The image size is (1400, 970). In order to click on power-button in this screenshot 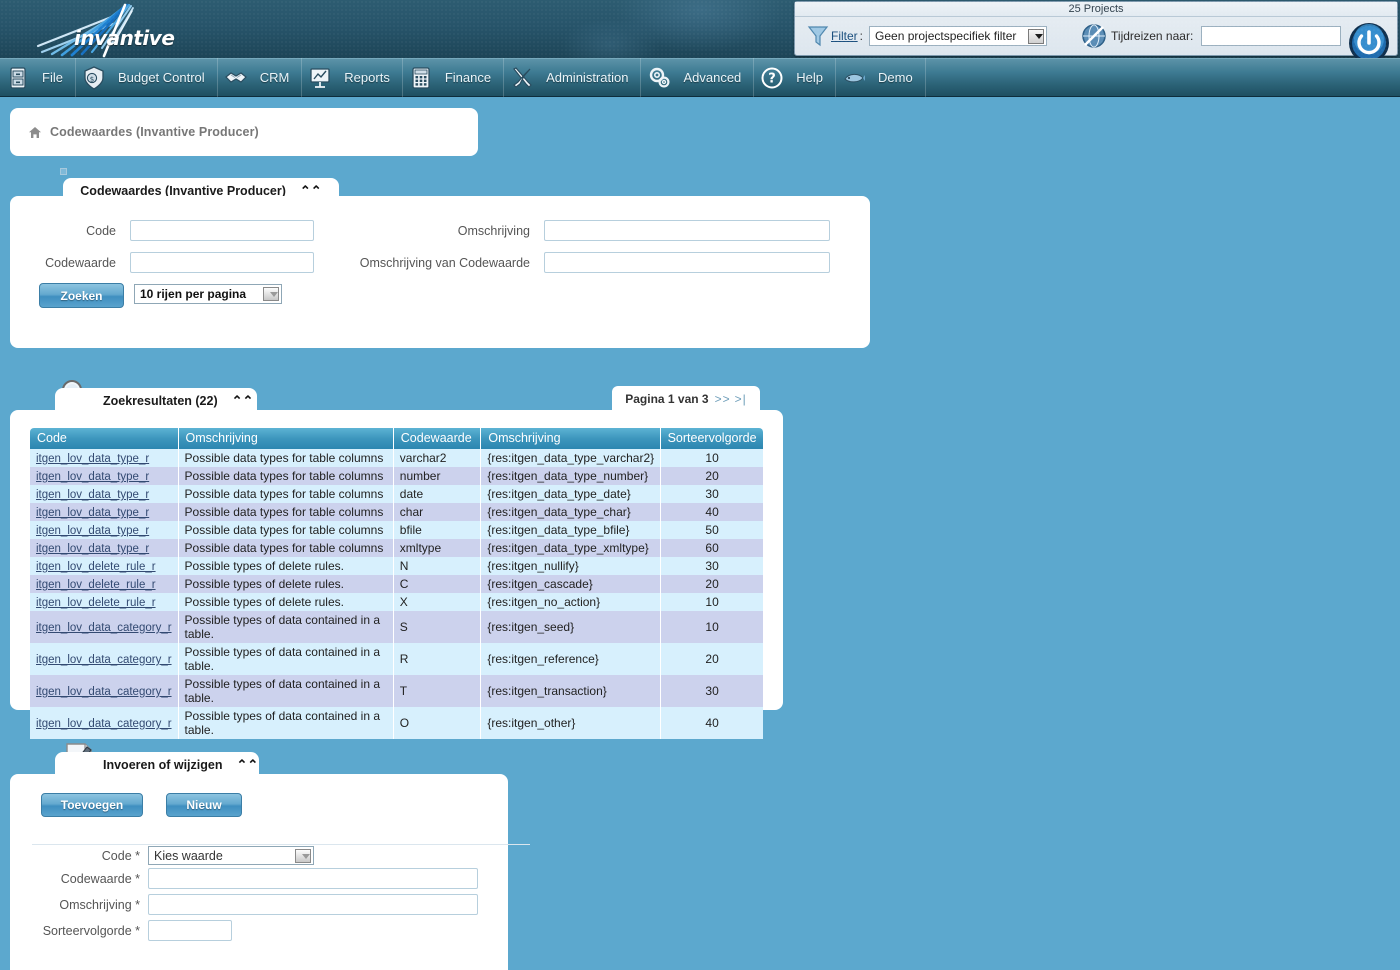, I will do `click(1369, 39)`.